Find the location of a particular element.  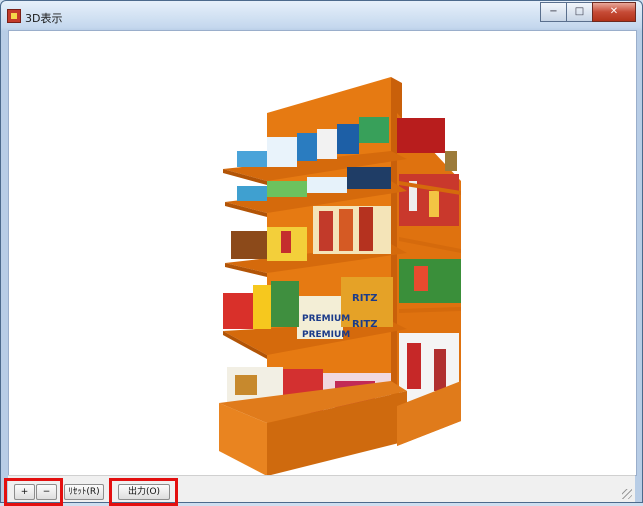

bottom-toolbar: + − ﾘｾｯﾄ(R) 出力(O) is located at coordinates (319, 490).